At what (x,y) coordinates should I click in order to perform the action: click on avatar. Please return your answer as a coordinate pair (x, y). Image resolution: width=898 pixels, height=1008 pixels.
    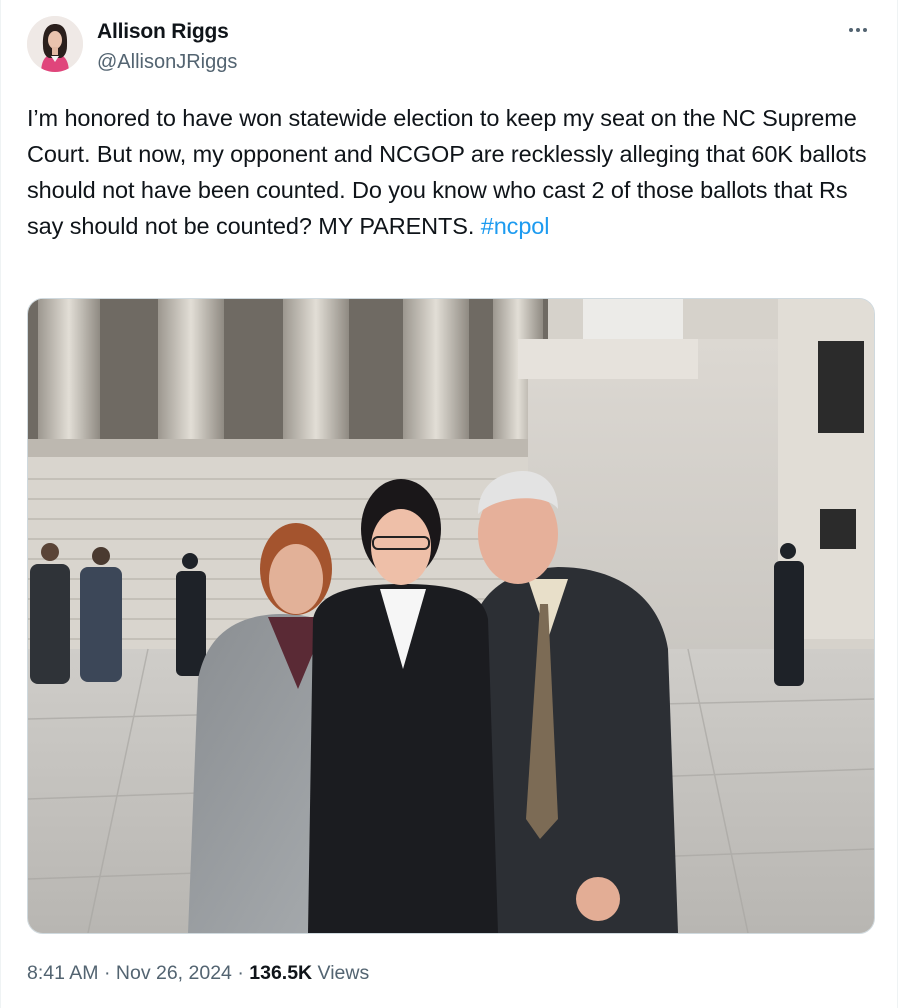
    Looking at the image, I should click on (55, 44).